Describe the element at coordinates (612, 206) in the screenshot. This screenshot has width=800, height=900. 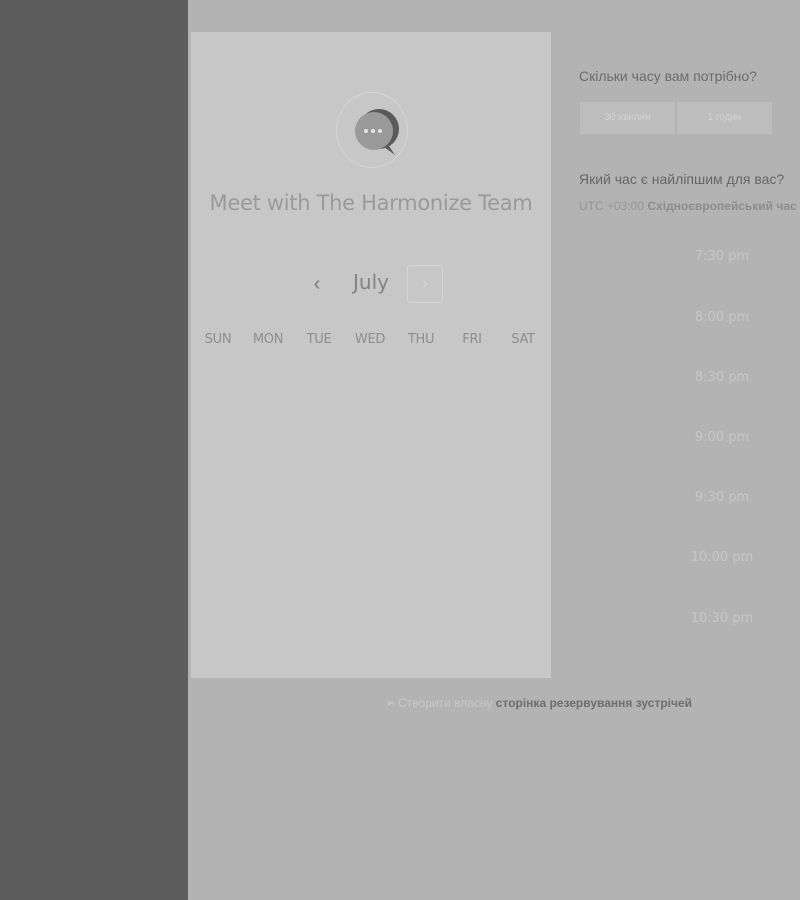
I see `timezone-offset: UTC +03:00` at that location.